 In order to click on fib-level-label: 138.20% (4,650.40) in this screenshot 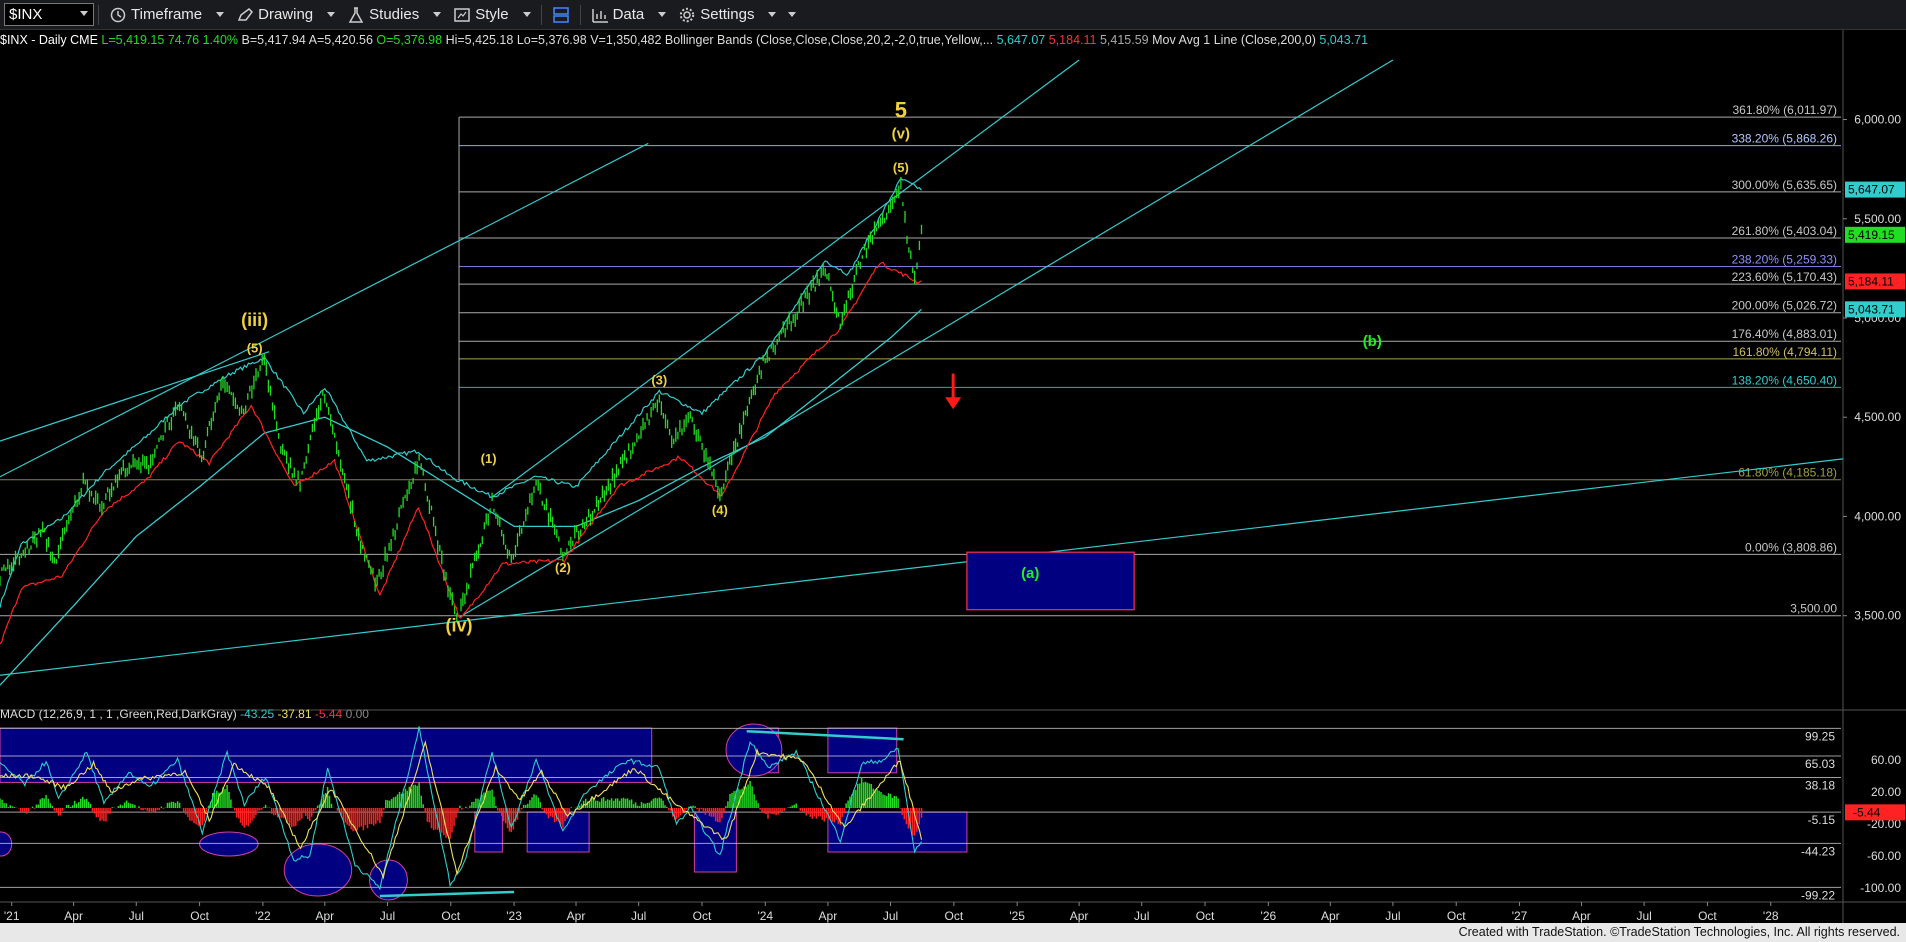, I will do `click(1784, 380)`.